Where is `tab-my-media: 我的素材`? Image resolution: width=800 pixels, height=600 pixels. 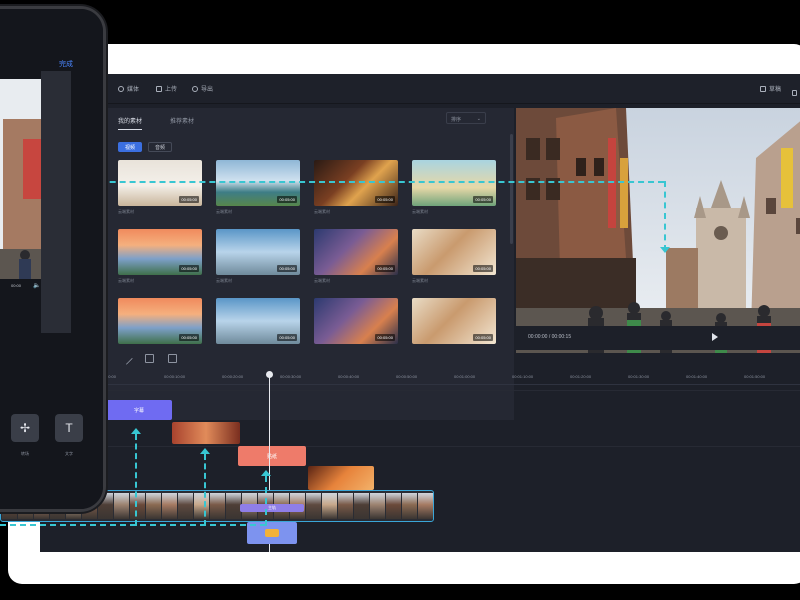
tab-my-media: 我的素材 is located at coordinates (130, 123).